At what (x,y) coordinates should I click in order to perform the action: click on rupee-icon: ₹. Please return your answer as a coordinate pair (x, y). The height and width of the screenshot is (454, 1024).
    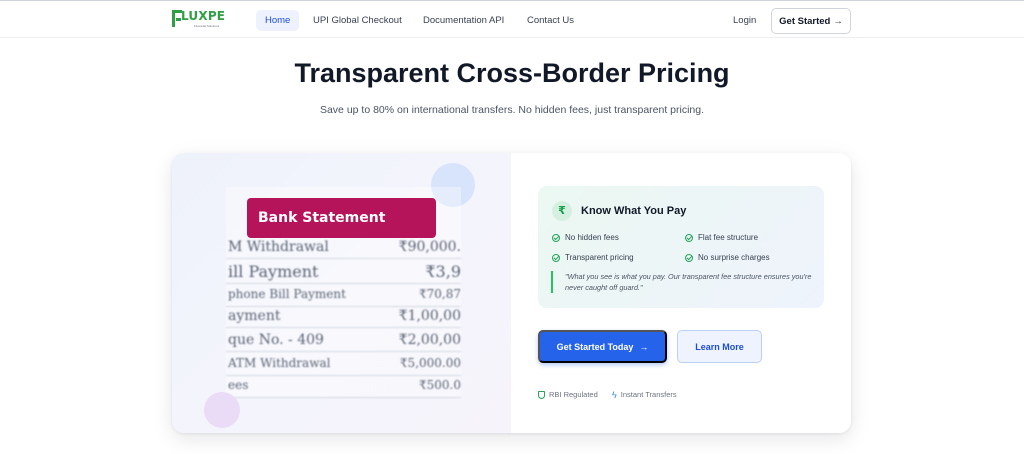
    Looking at the image, I should click on (562, 211).